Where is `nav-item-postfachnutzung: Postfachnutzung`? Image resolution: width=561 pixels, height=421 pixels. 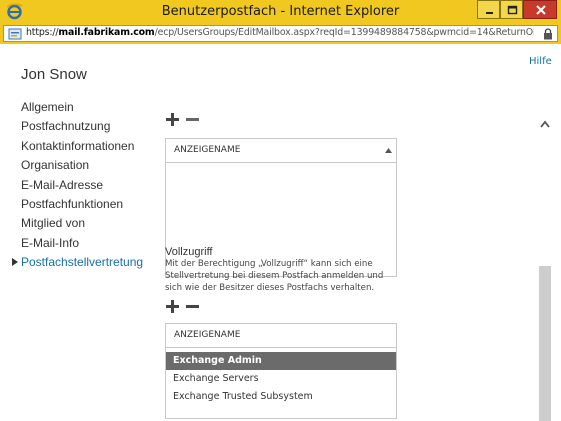
nav-item-postfachnutzung: Postfachnutzung is located at coordinates (91, 128).